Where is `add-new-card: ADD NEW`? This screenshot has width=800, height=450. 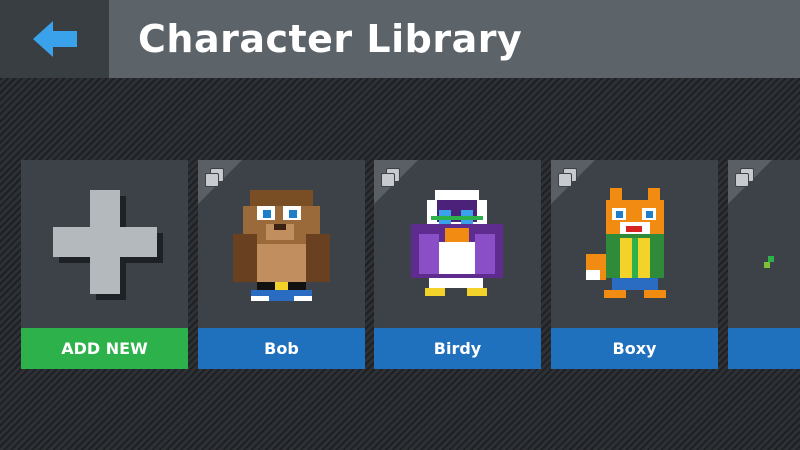 add-new-card: ADD NEW is located at coordinates (104, 264).